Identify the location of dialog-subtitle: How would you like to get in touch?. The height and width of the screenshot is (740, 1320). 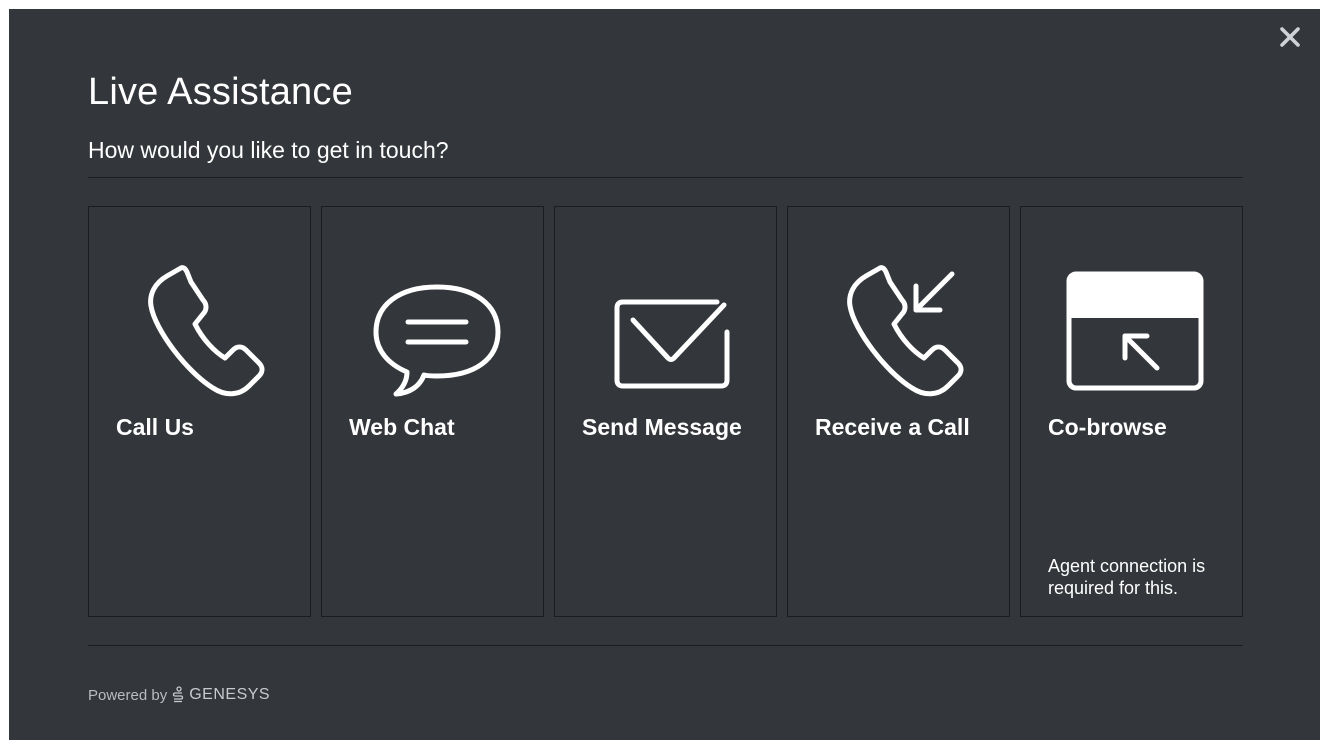
(268, 150).